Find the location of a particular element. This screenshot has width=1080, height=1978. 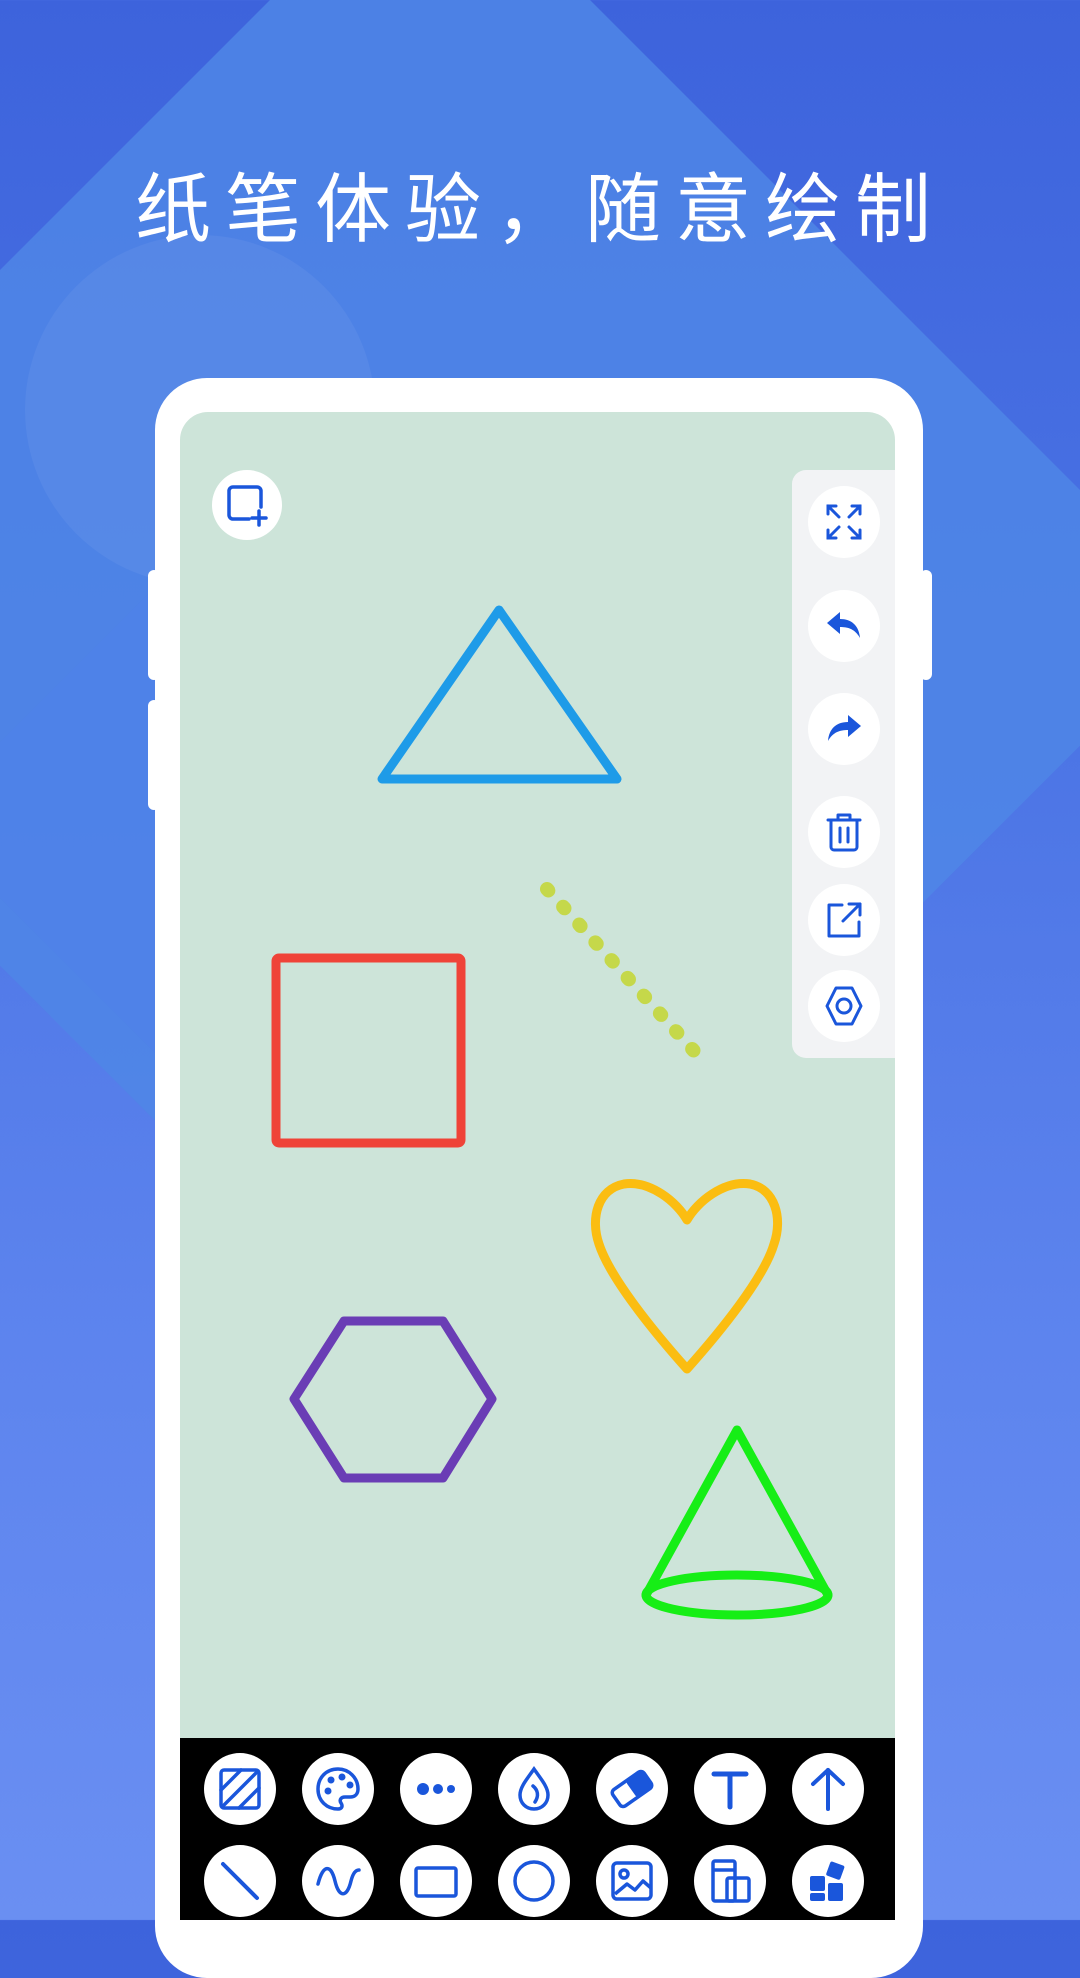

undo-button is located at coordinates (844, 626).